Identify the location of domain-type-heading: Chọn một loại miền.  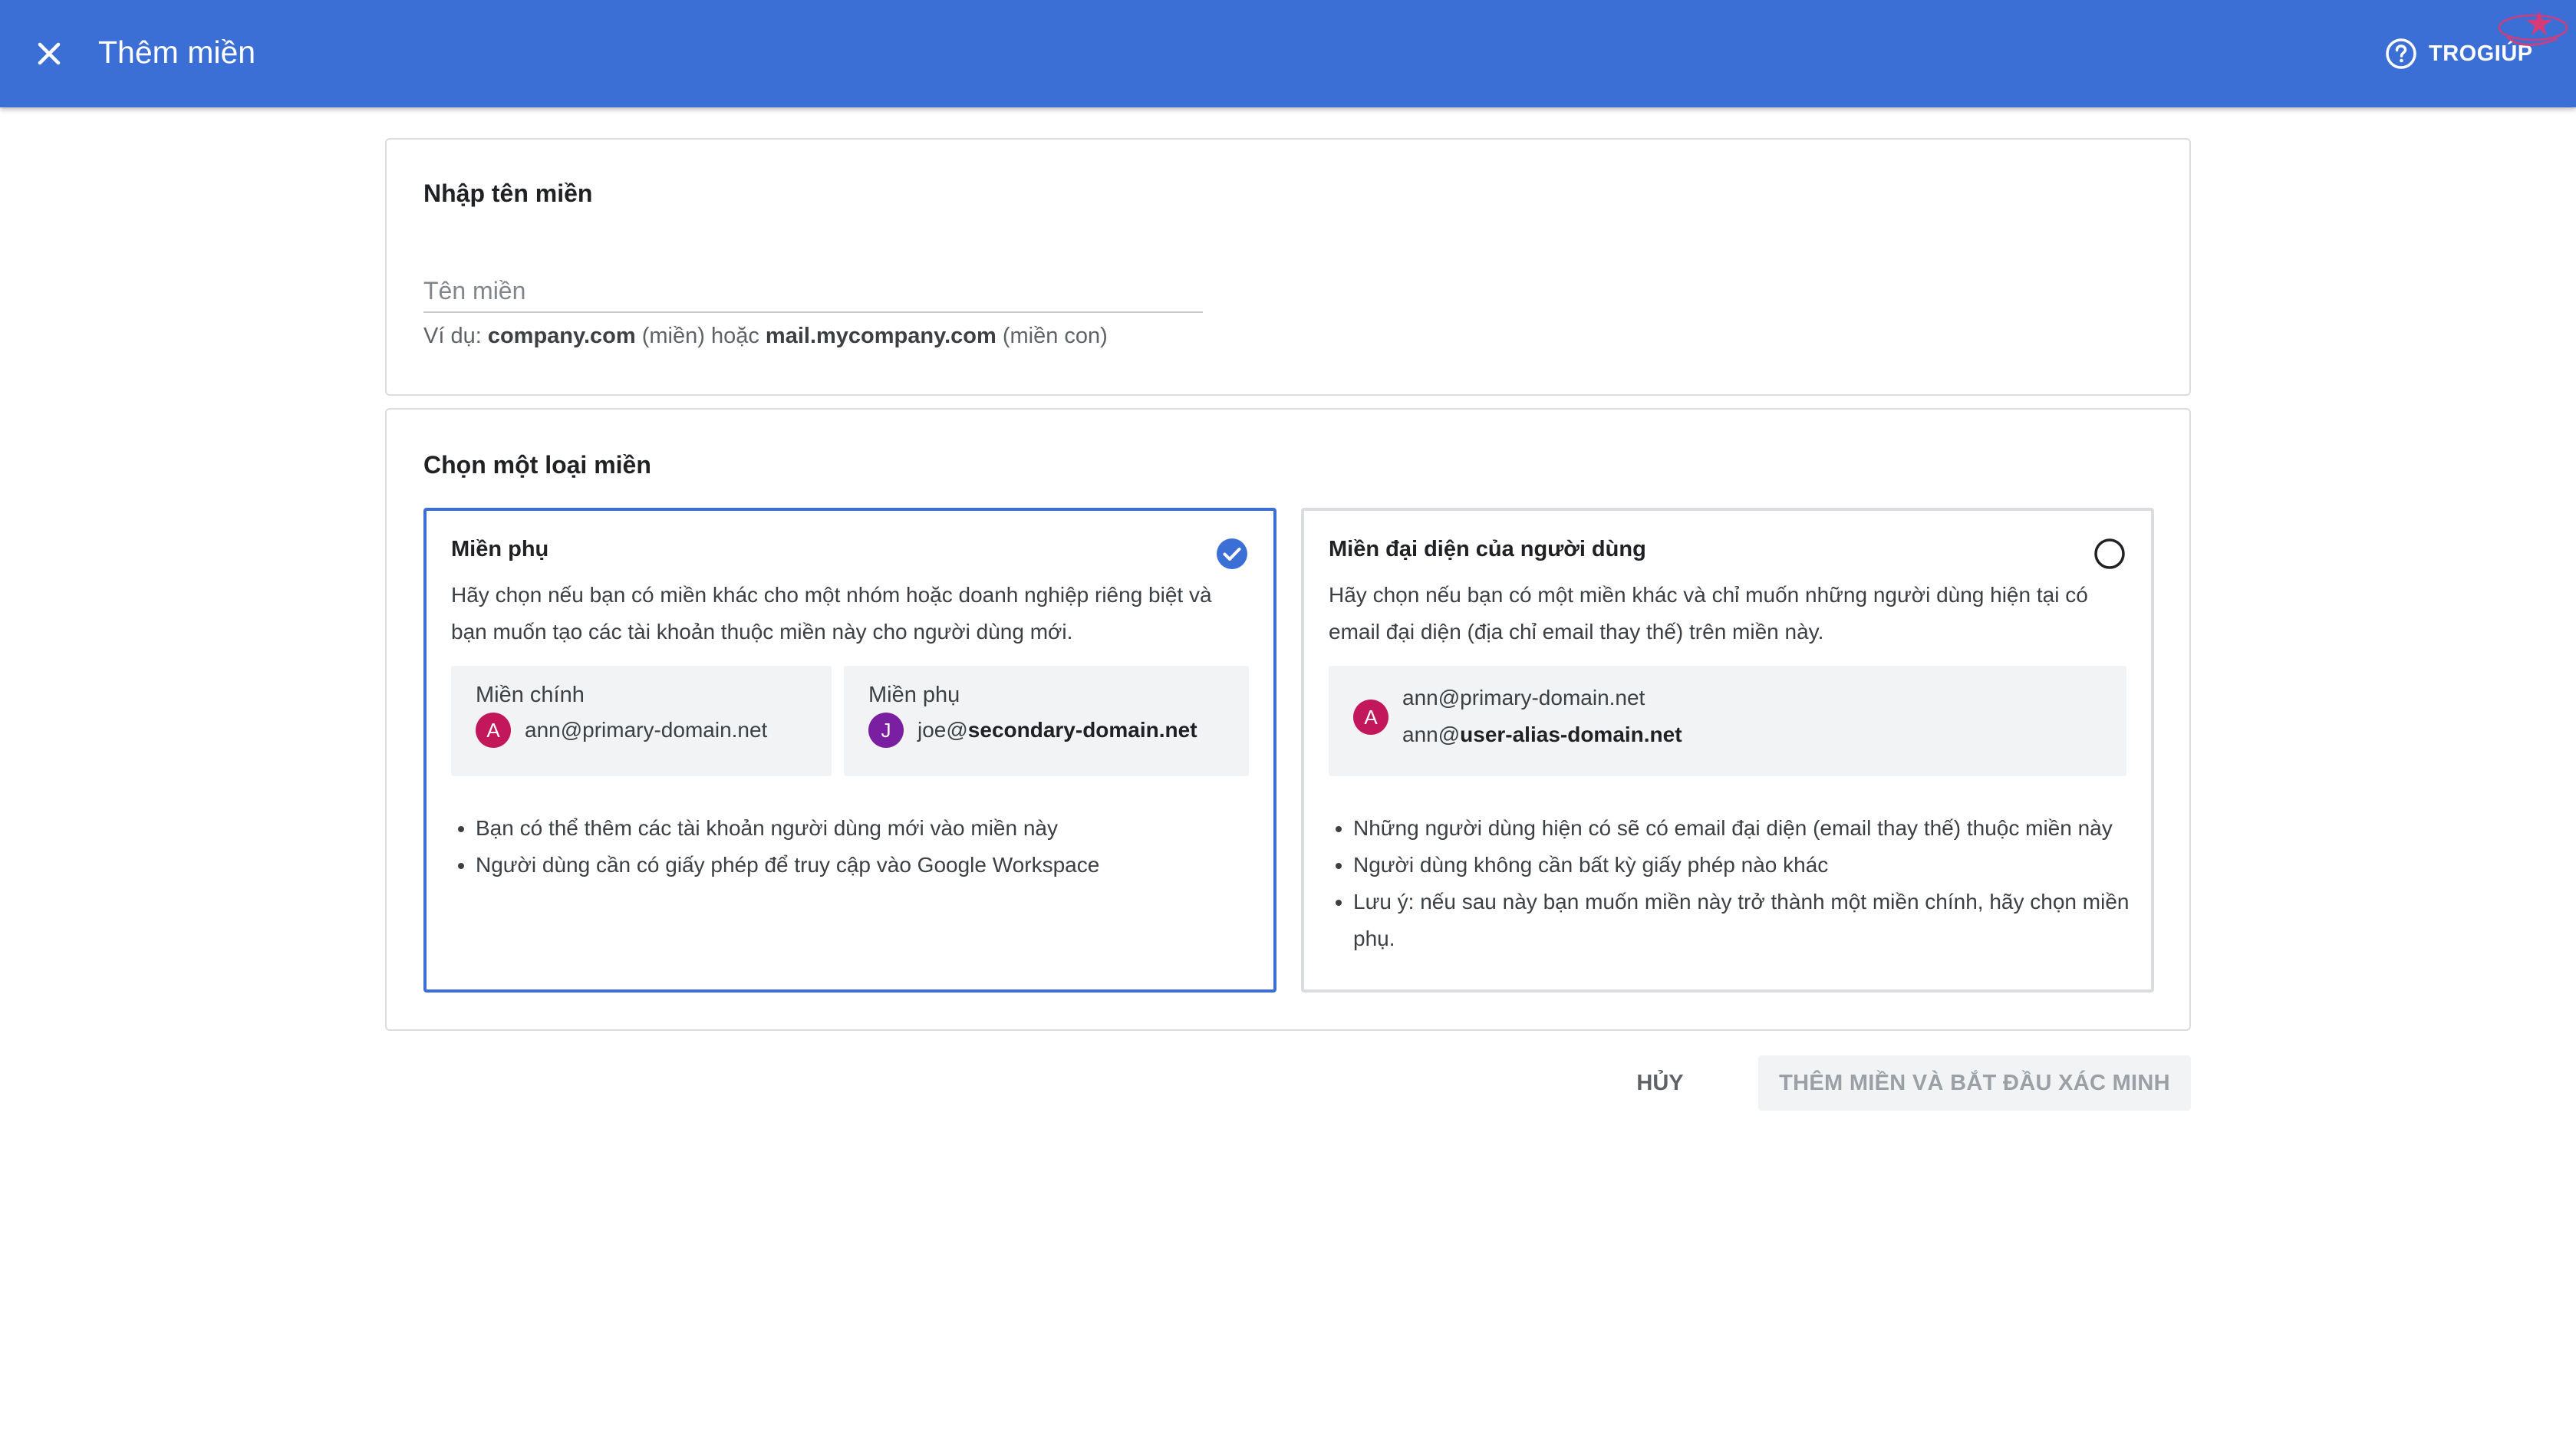
(537, 465).